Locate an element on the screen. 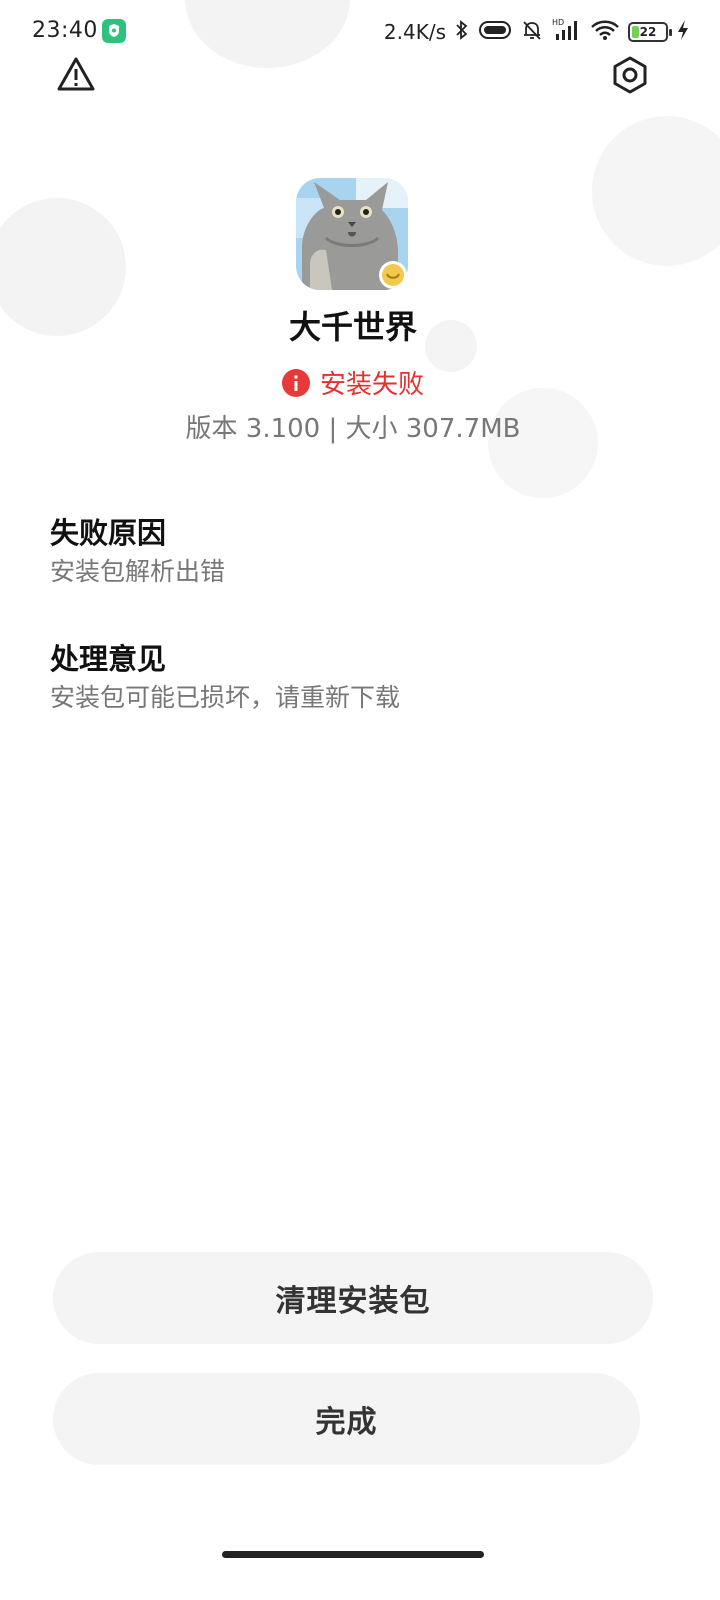 The image size is (720, 1600). status-bar: 23:40 2.4K/s HD 22 is located at coordinates (360, 31).